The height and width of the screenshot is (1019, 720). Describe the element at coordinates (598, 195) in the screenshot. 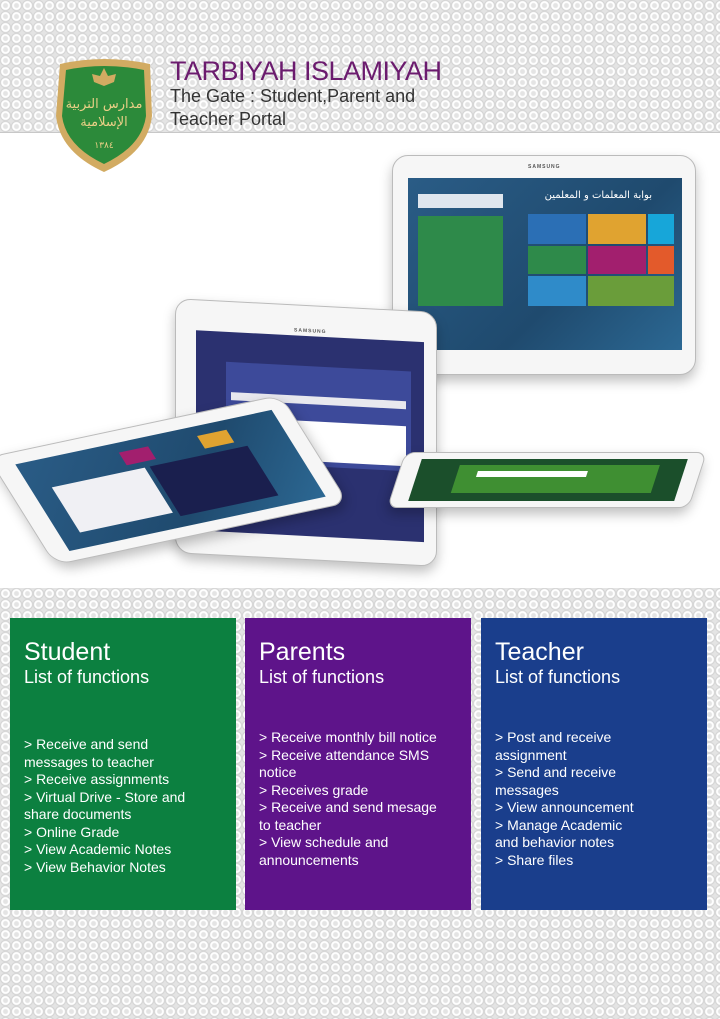

I see `portal-title: بوابة المعلمات و المعلمين` at that location.